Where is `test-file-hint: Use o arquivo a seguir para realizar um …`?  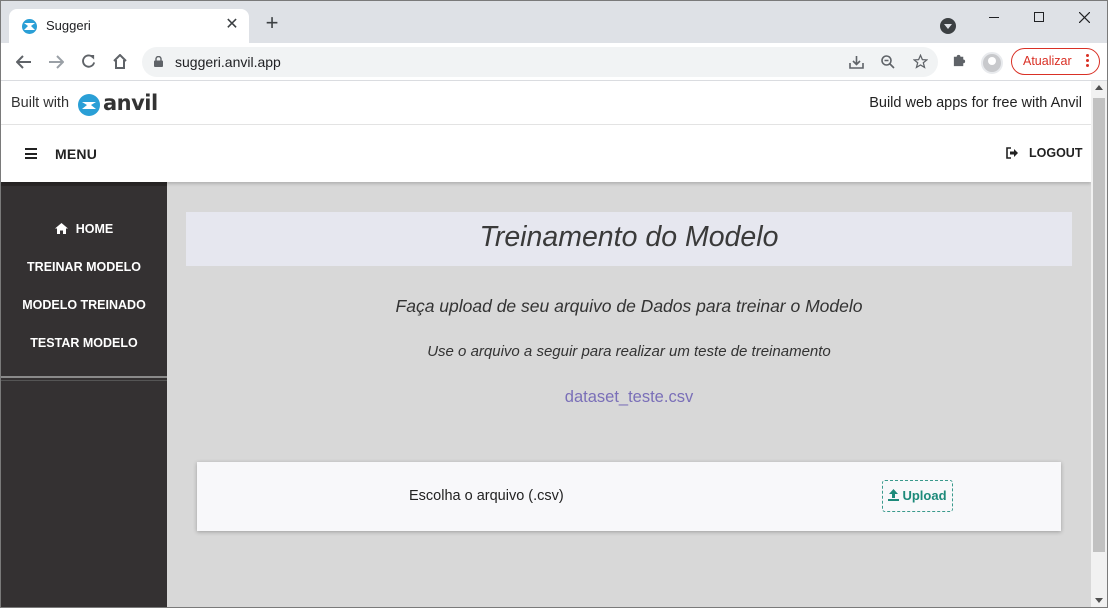 test-file-hint: Use o arquivo a seguir para realizar um … is located at coordinates (629, 351).